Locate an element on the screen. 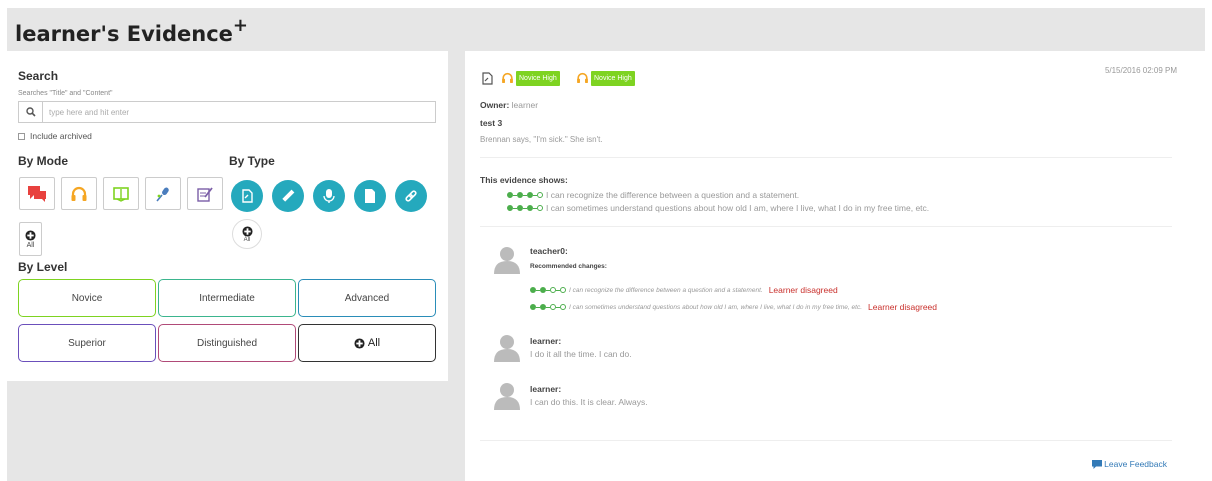 The height and width of the screenshot is (481, 1212). level-button-novice: Novice is located at coordinates (87, 298).